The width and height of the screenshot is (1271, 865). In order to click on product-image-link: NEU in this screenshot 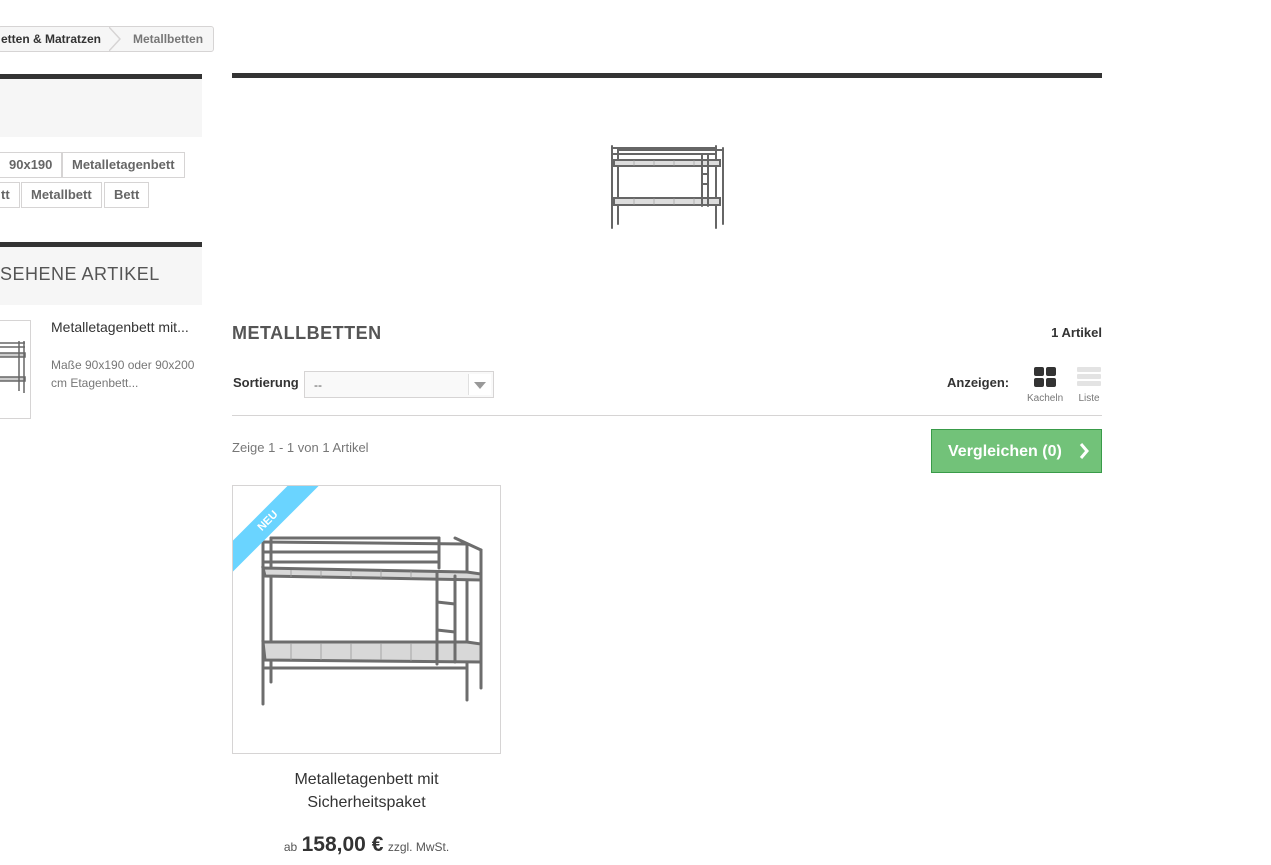, I will do `click(366, 619)`.